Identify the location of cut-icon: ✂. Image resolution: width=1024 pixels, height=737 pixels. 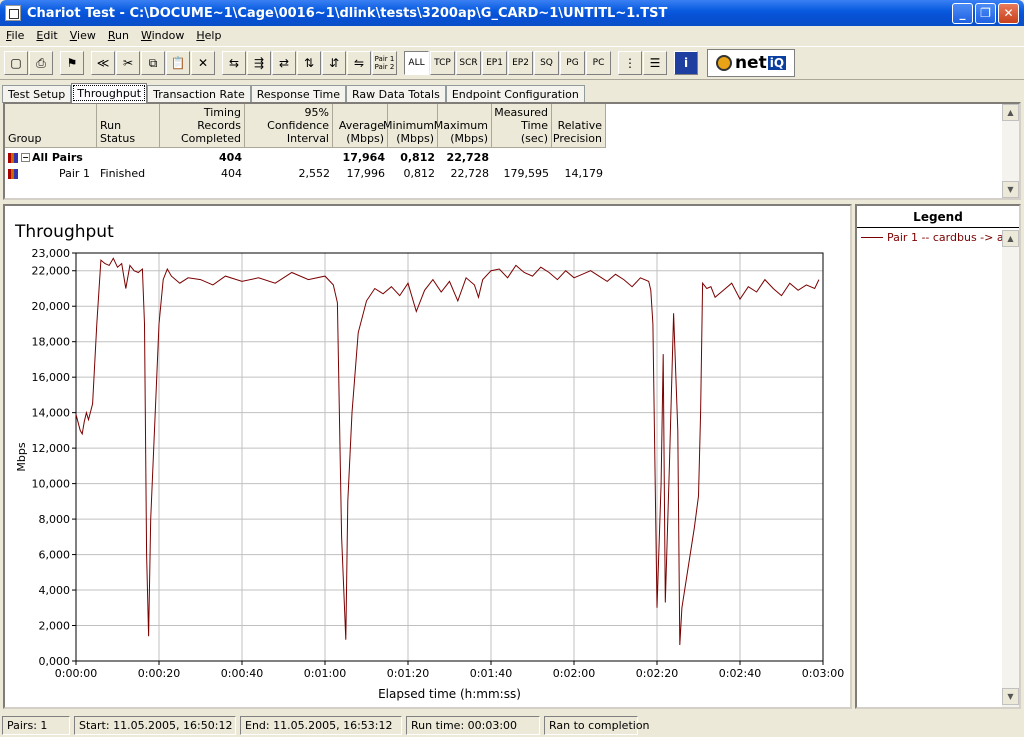
(128, 63).